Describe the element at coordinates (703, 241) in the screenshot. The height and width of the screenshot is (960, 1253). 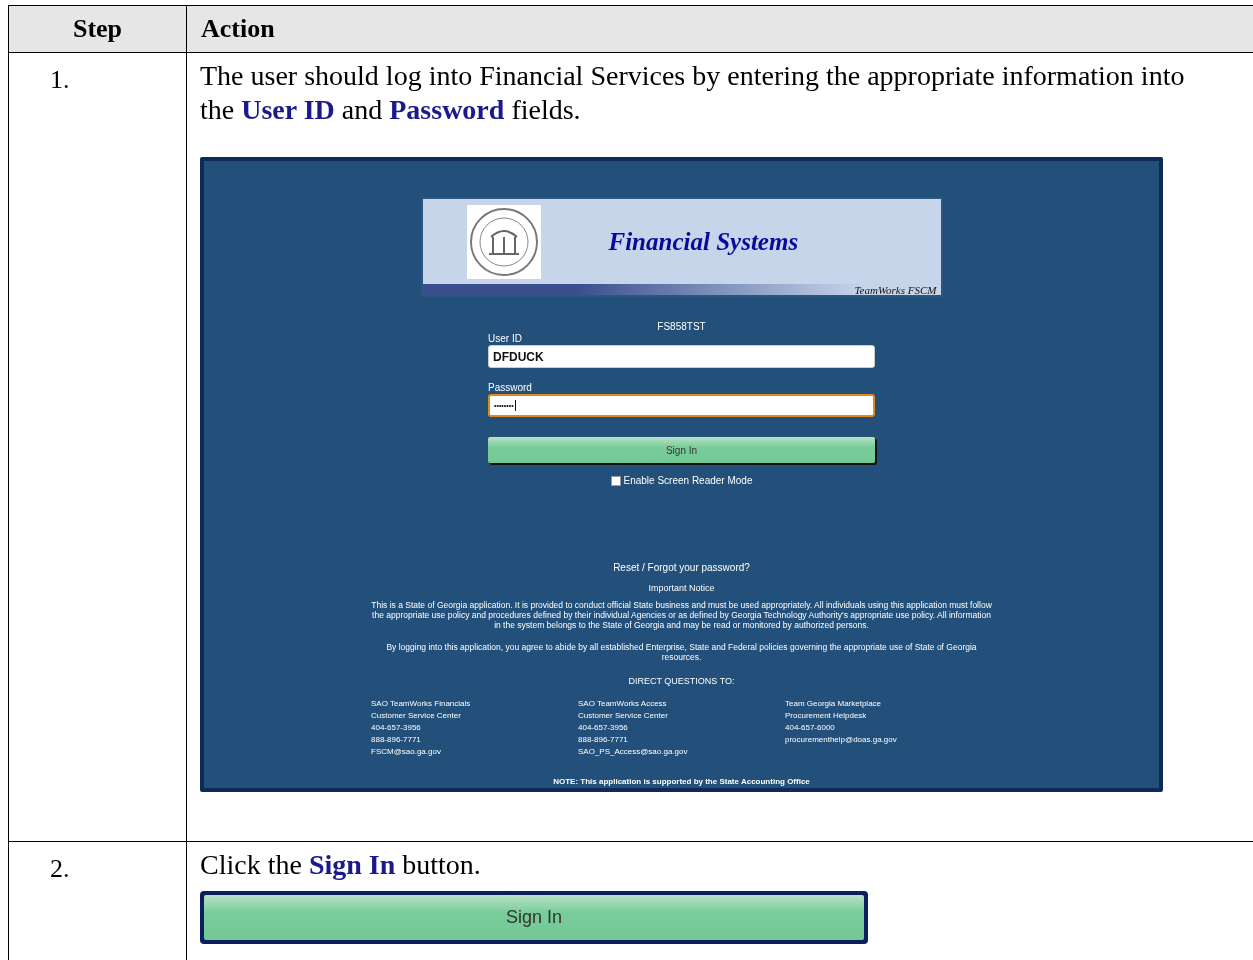
I see `banner-title: Financial Systems` at that location.